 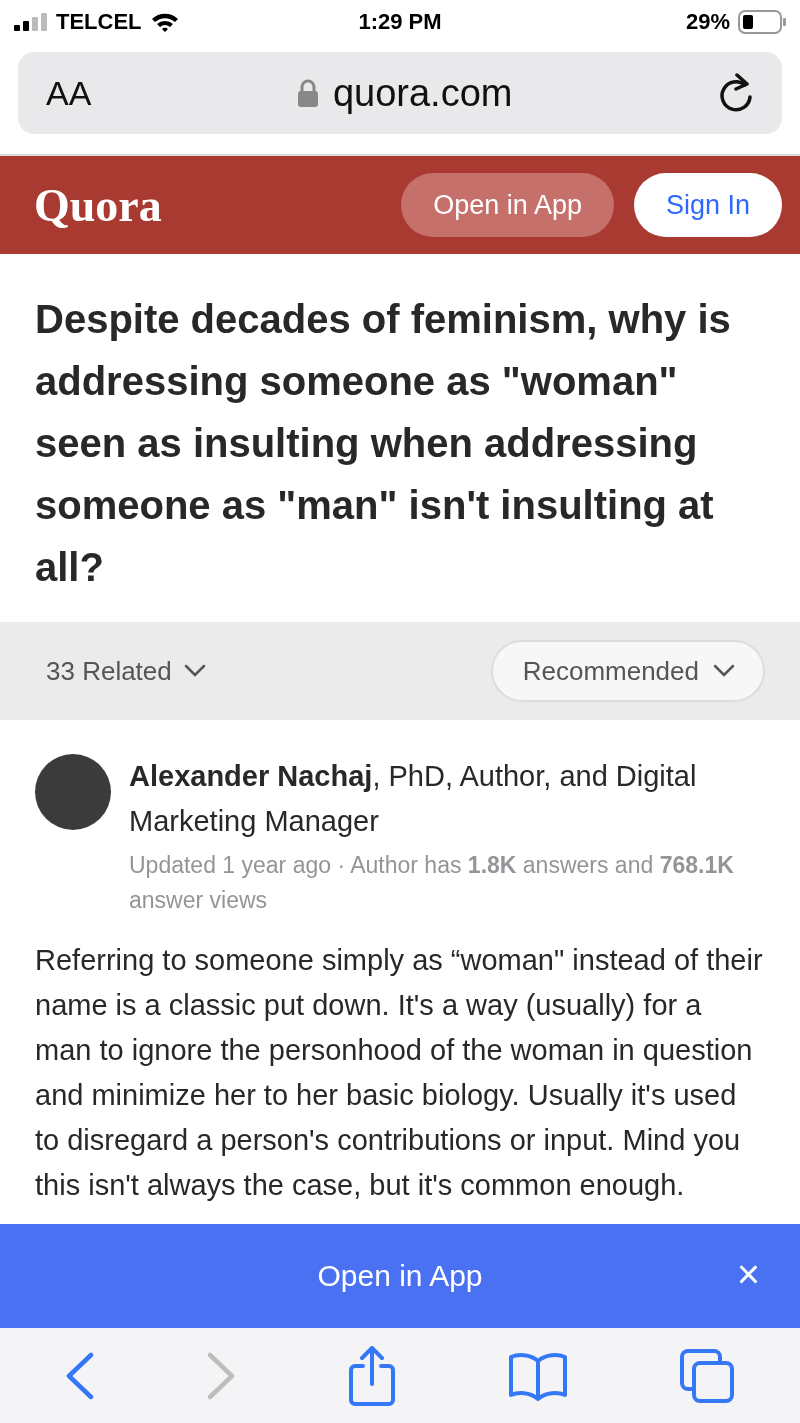 What do you see at coordinates (126, 671) in the screenshot?
I see `related-dropdown: 33 Related` at bounding box center [126, 671].